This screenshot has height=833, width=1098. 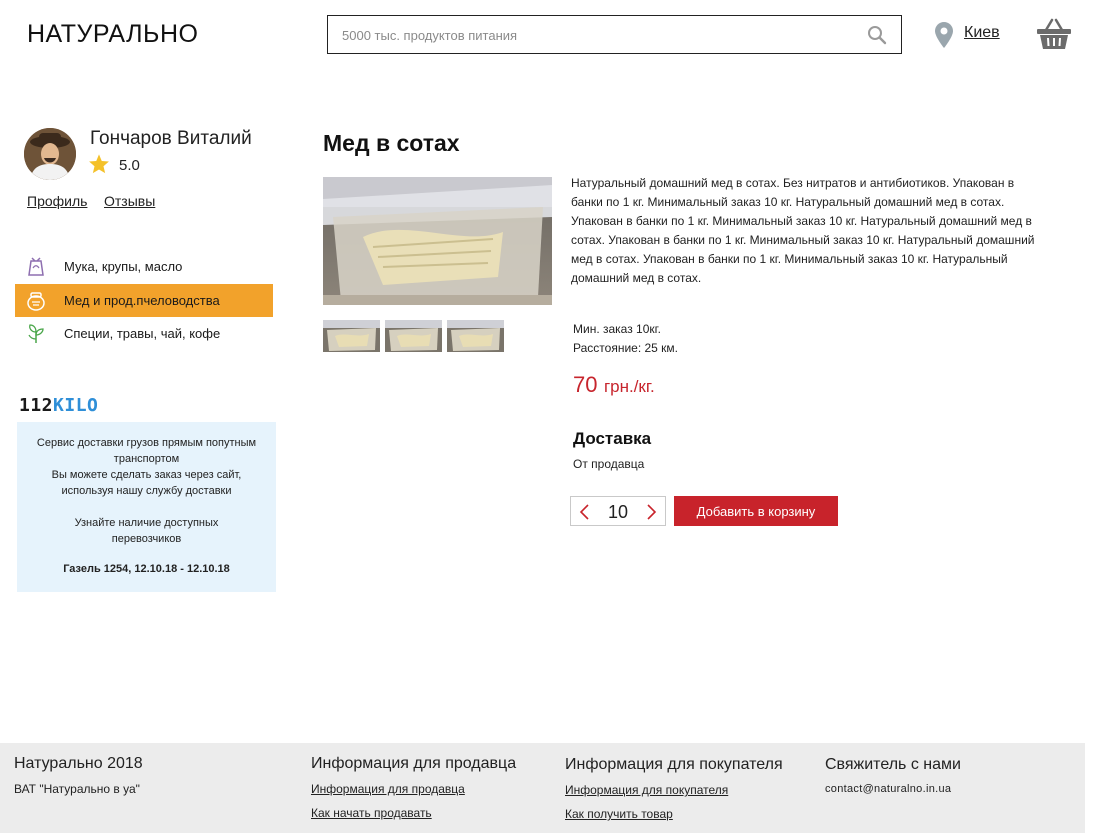 What do you see at coordinates (50, 154) in the screenshot?
I see `seller-avatar` at bounding box center [50, 154].